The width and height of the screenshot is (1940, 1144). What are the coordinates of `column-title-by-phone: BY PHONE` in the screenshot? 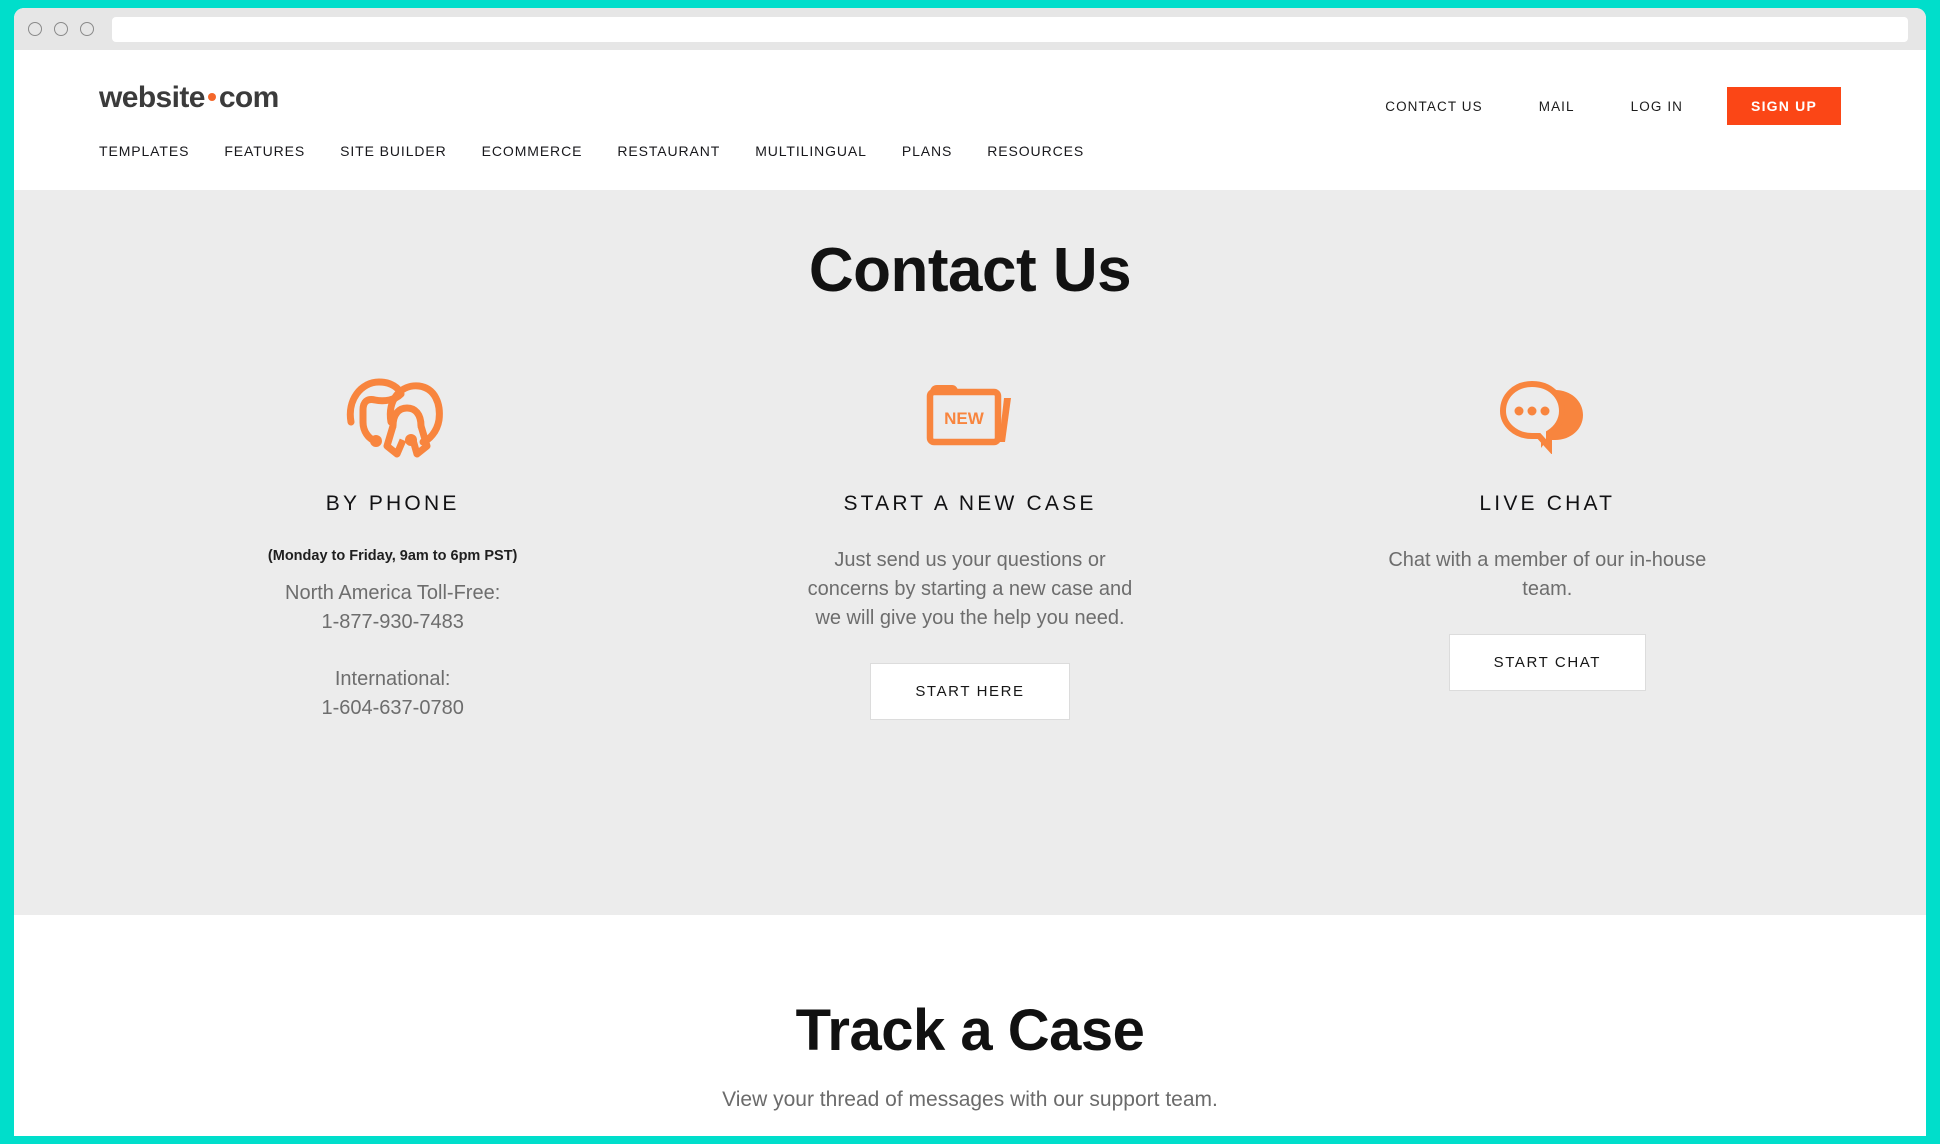 It's located at (392, 503).